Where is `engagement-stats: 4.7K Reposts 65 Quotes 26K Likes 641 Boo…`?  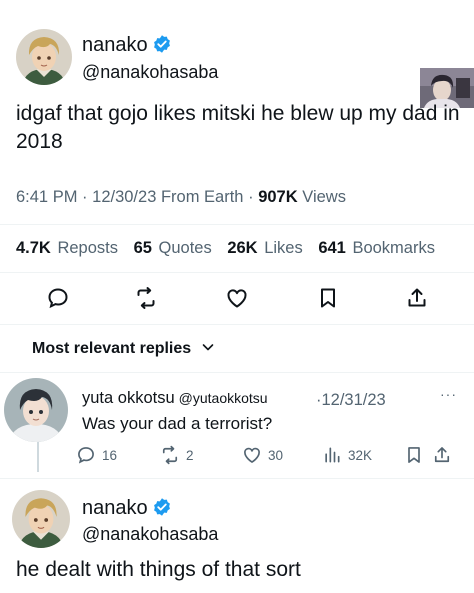 engagement-stats: 4.7K Reposts 65 Quotes 26K Likes 641 Boo… is located at coordinates (231, 248).